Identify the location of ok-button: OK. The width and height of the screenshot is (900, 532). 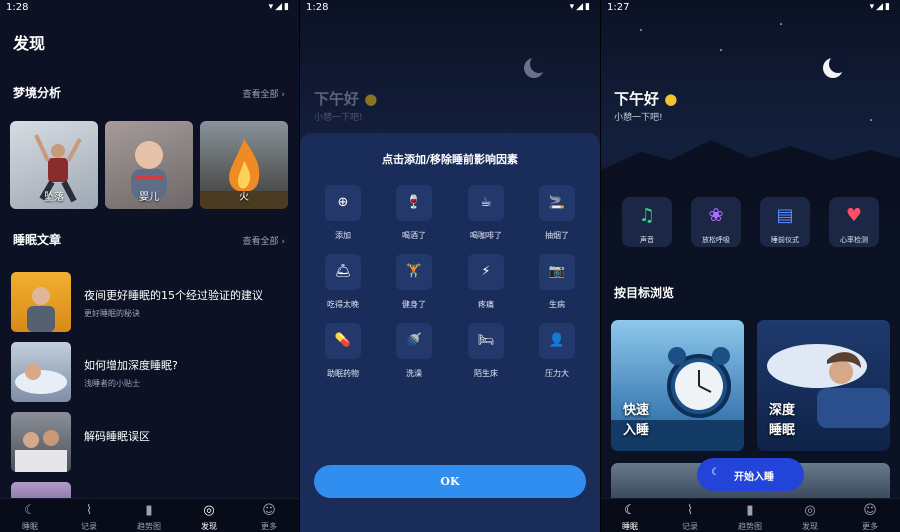
(450, 481).